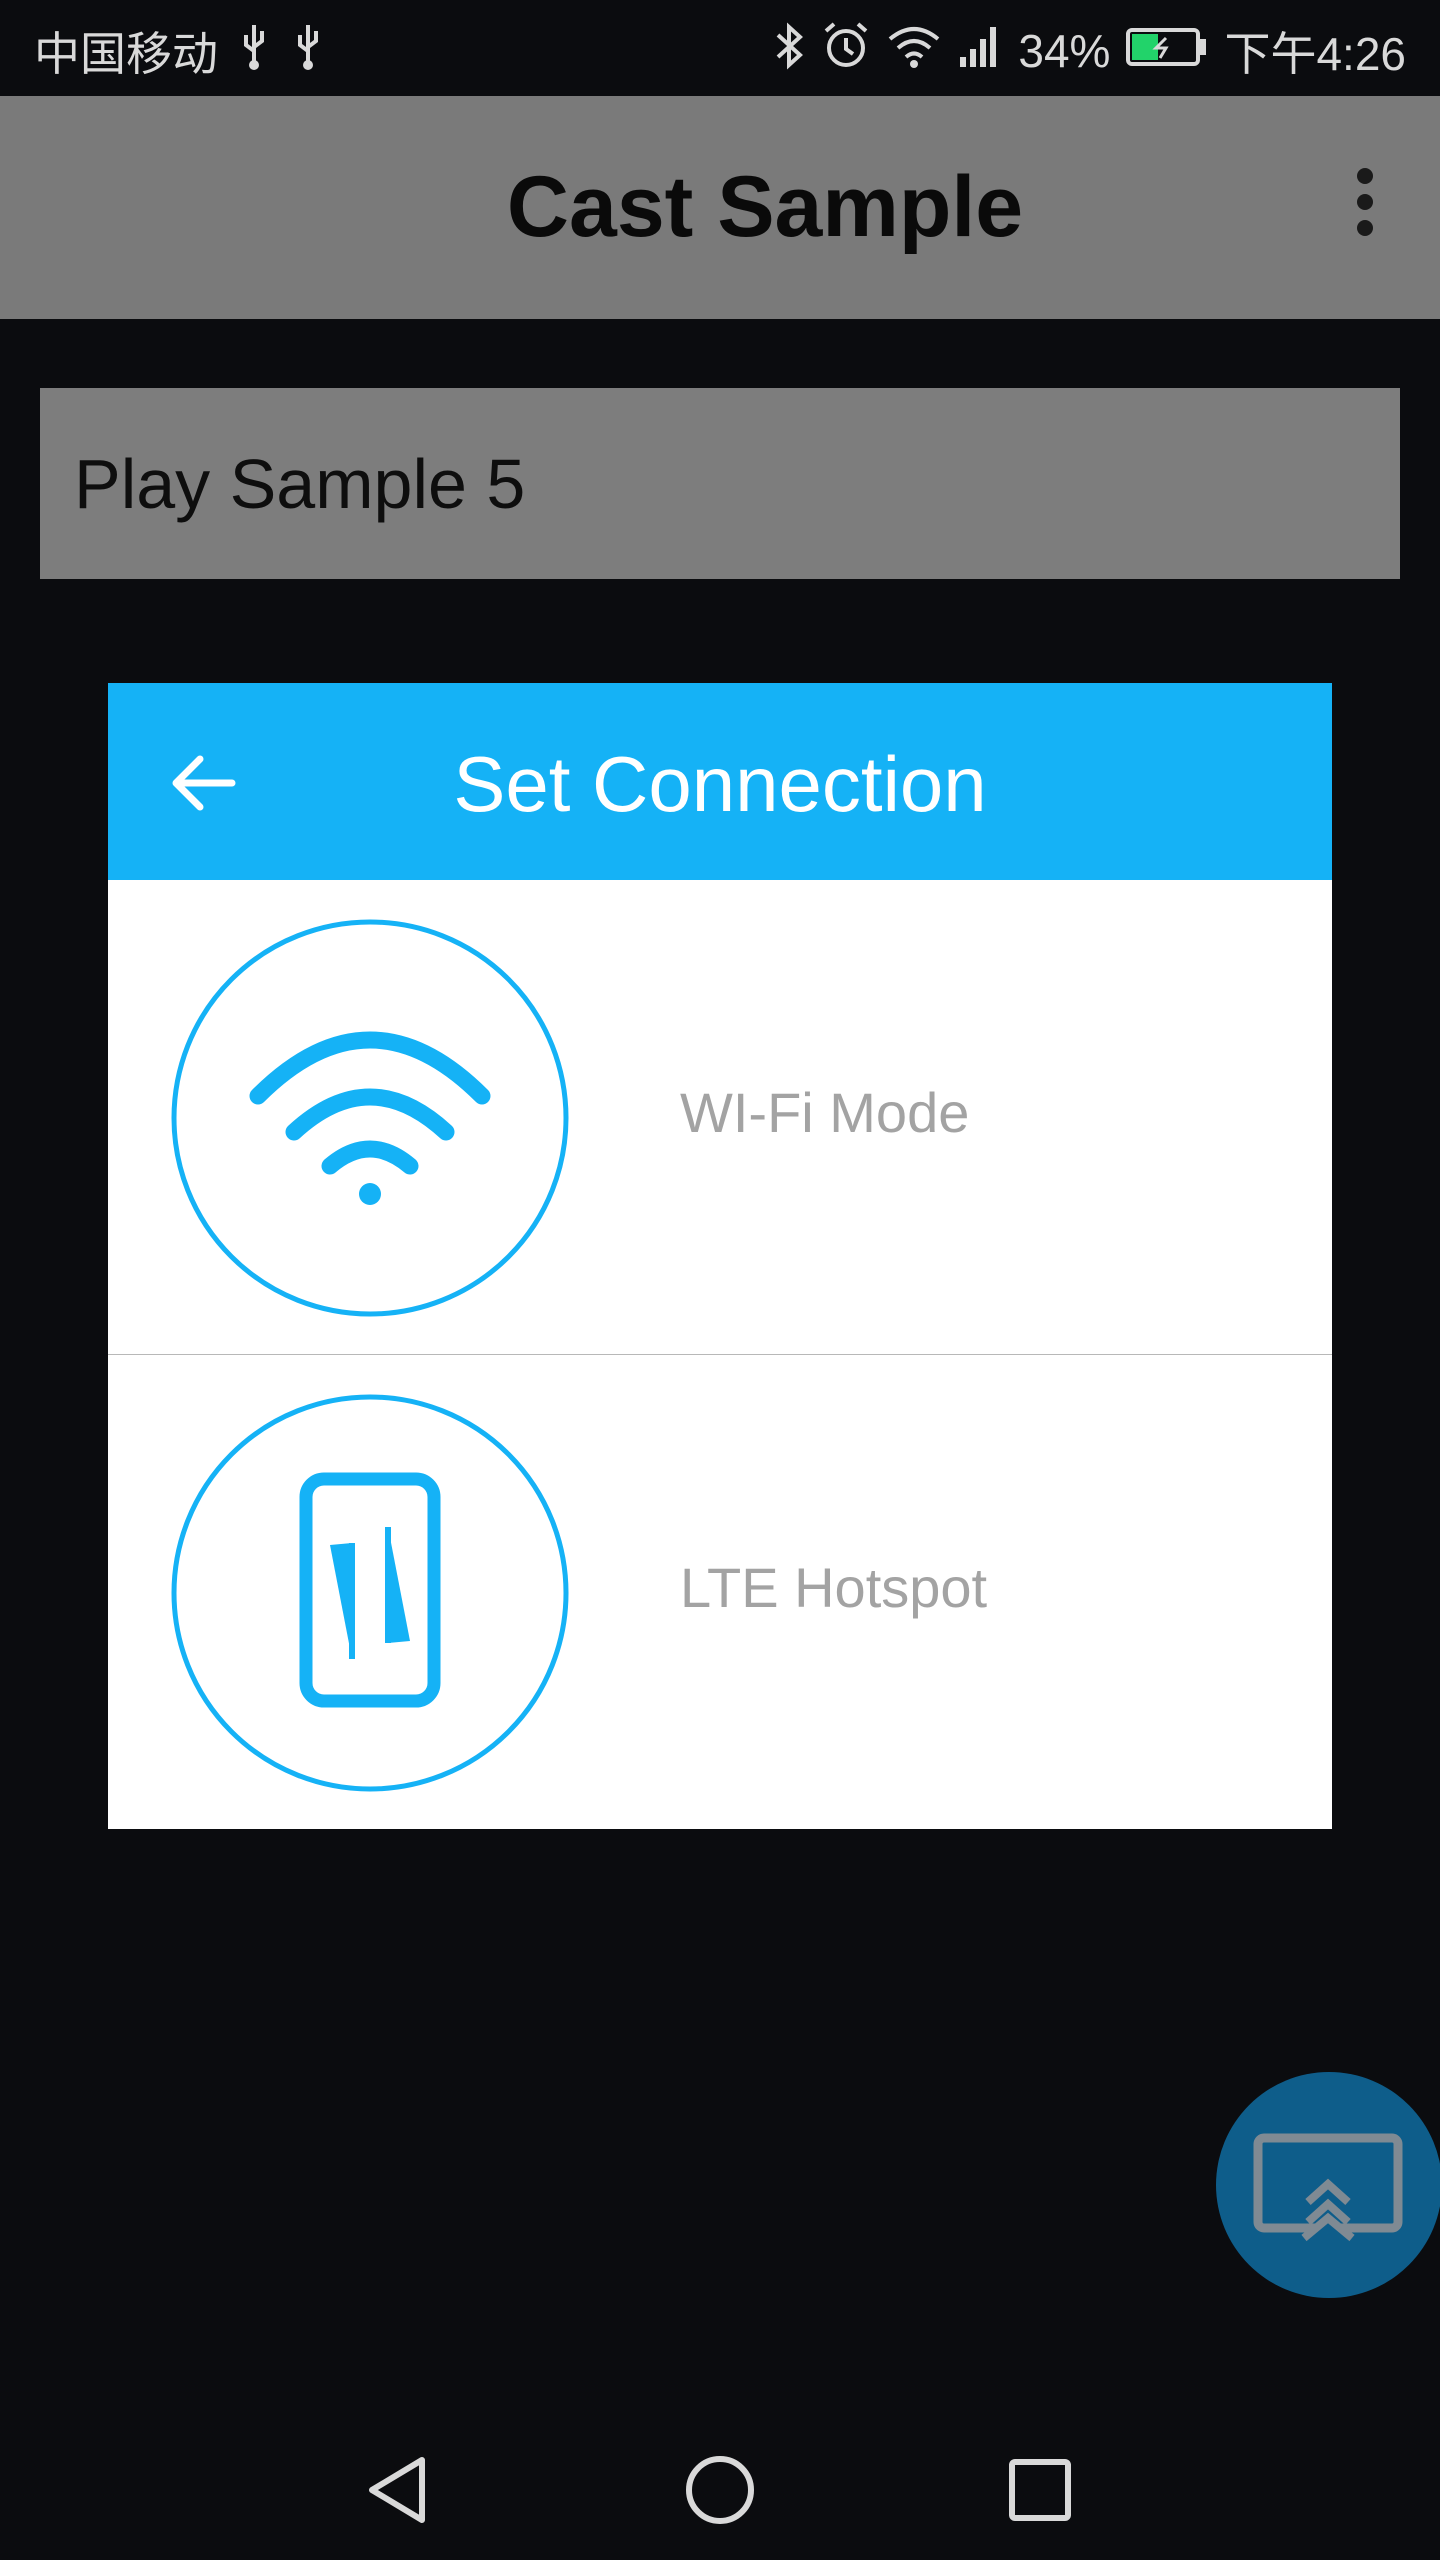 Image resolution: width=1440 pixels, height=2560 pixels. Describe the element at coordinates (980, 51) in the screenshot. I see `signal-icon` at that location.